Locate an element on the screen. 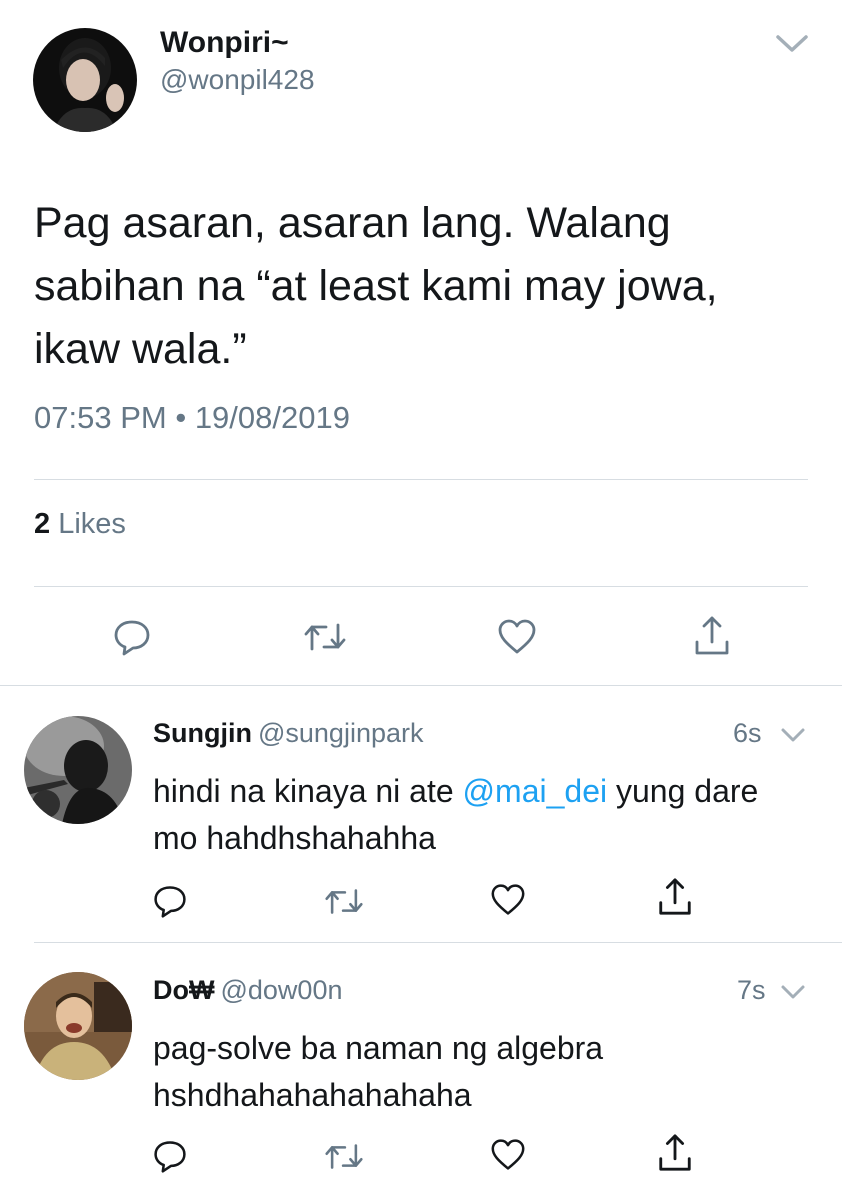 The width and height of the screenshot is (842, 1200). display-name: Wonpiri~ is located at coordinates (224, 43).